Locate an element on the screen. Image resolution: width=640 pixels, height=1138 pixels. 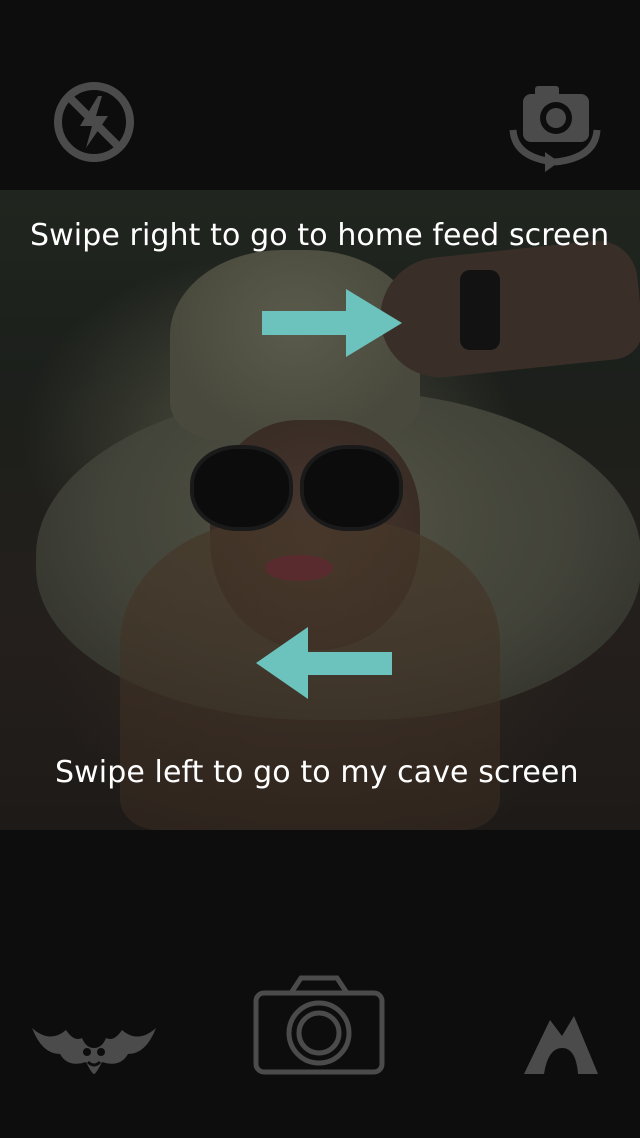
capture-button is located at coordinates (319, 1025).